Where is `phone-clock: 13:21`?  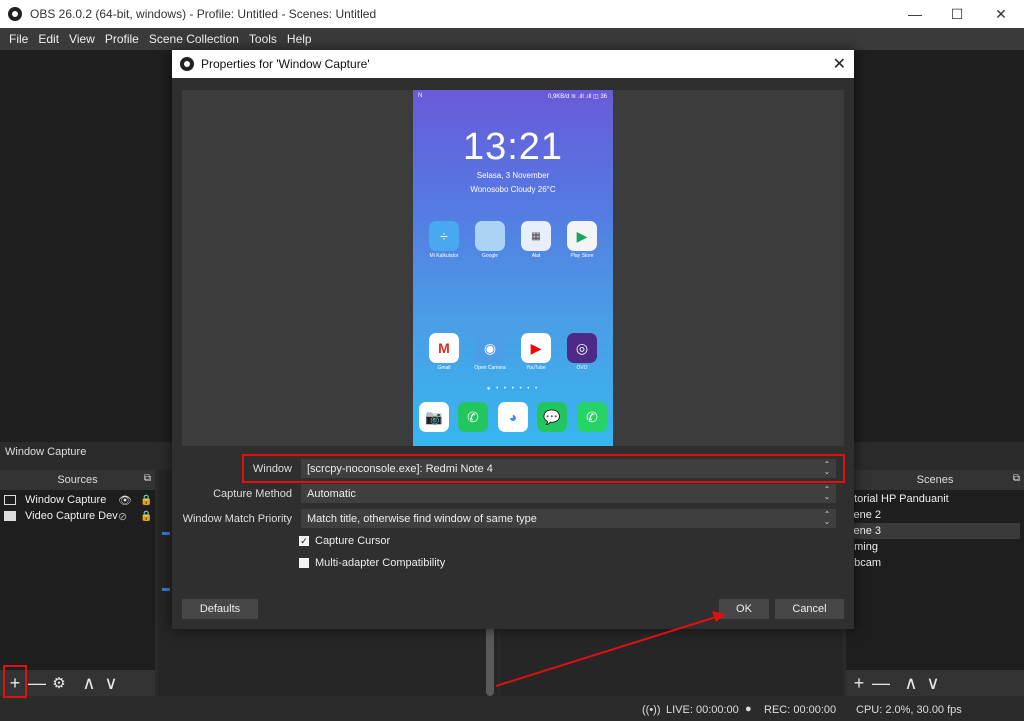
phone-clock: 13:21 is located at coordinates (513, 147).